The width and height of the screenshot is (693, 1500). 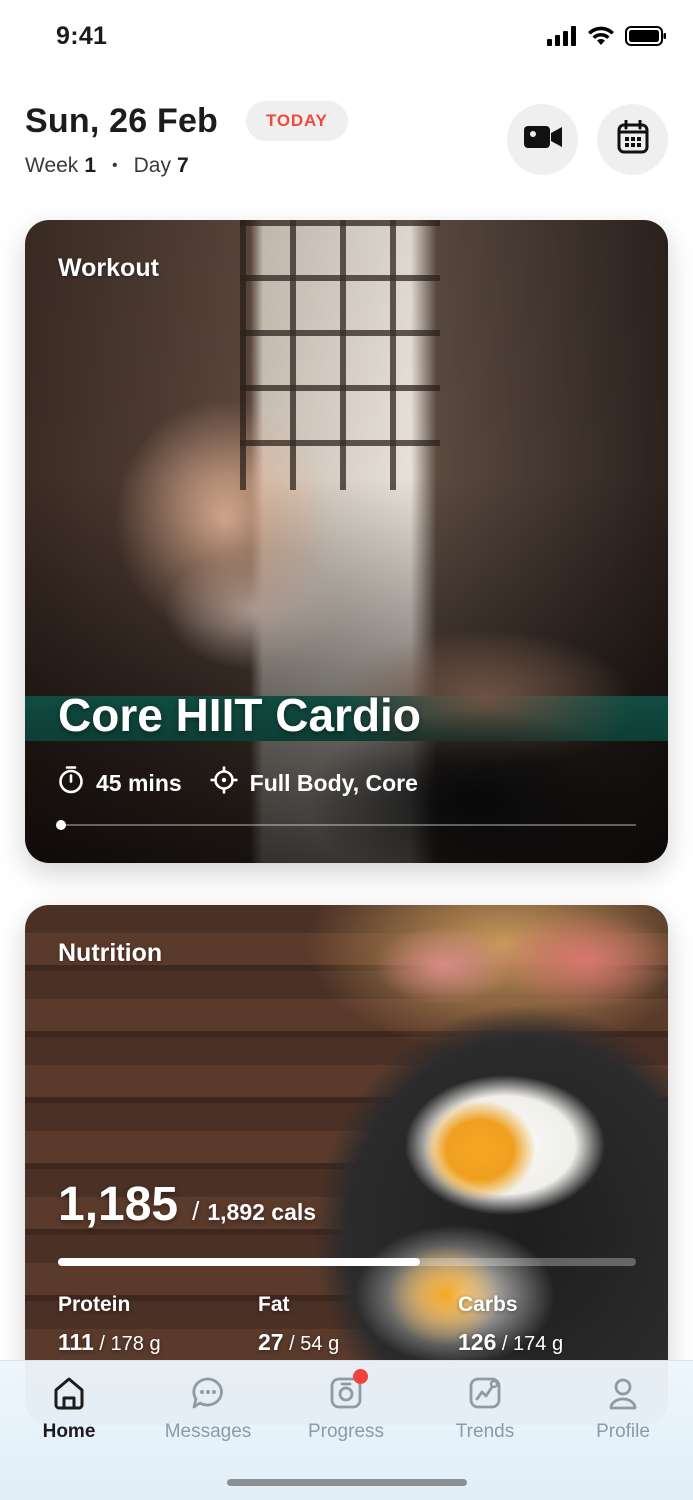 I want to click on tab-home: Home, so click(x=69, y=1408).